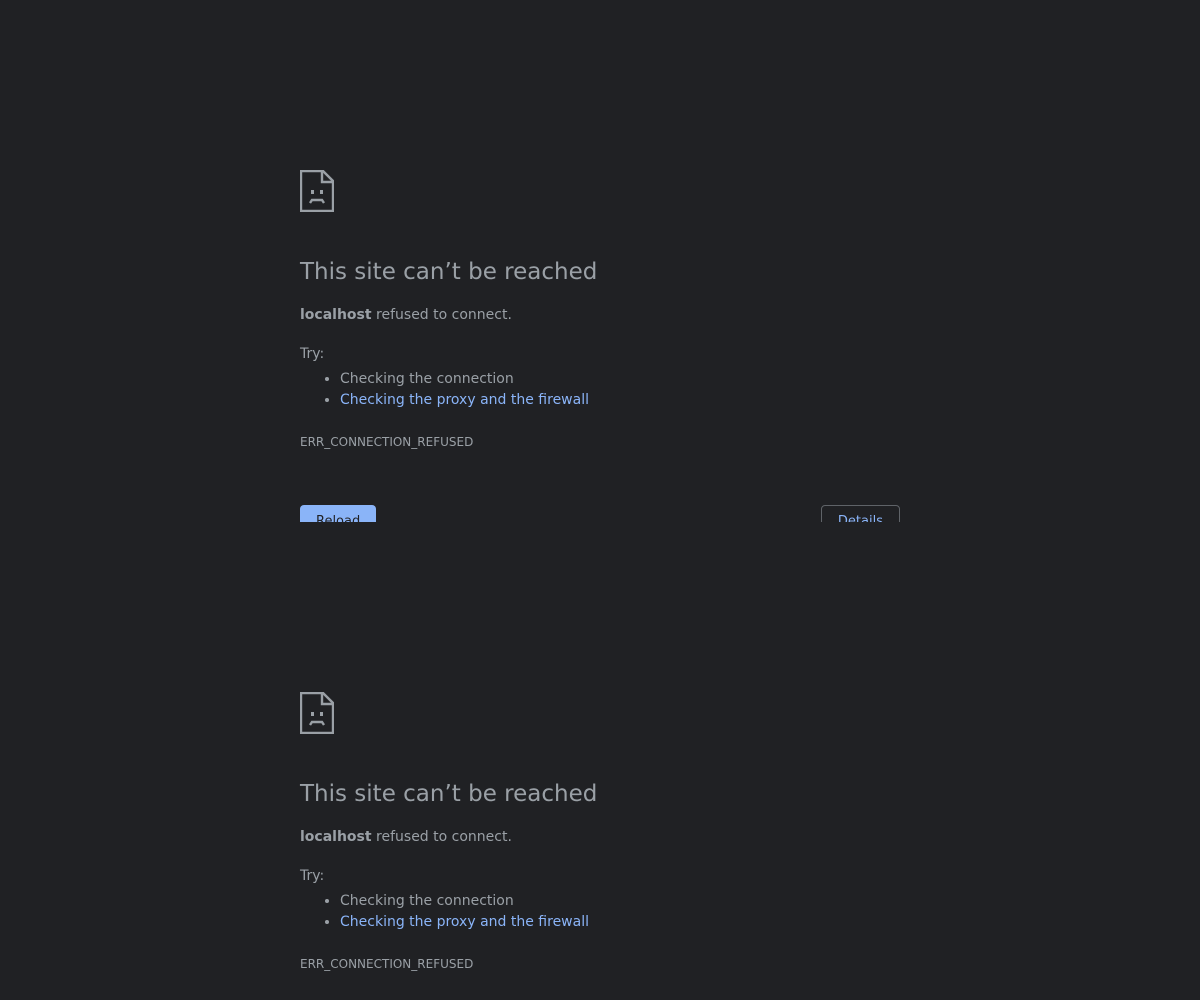  What do you see at coordinates (860, 513) in the screenshot?
I see `details-button: Details` at bounding box center [860, 513].